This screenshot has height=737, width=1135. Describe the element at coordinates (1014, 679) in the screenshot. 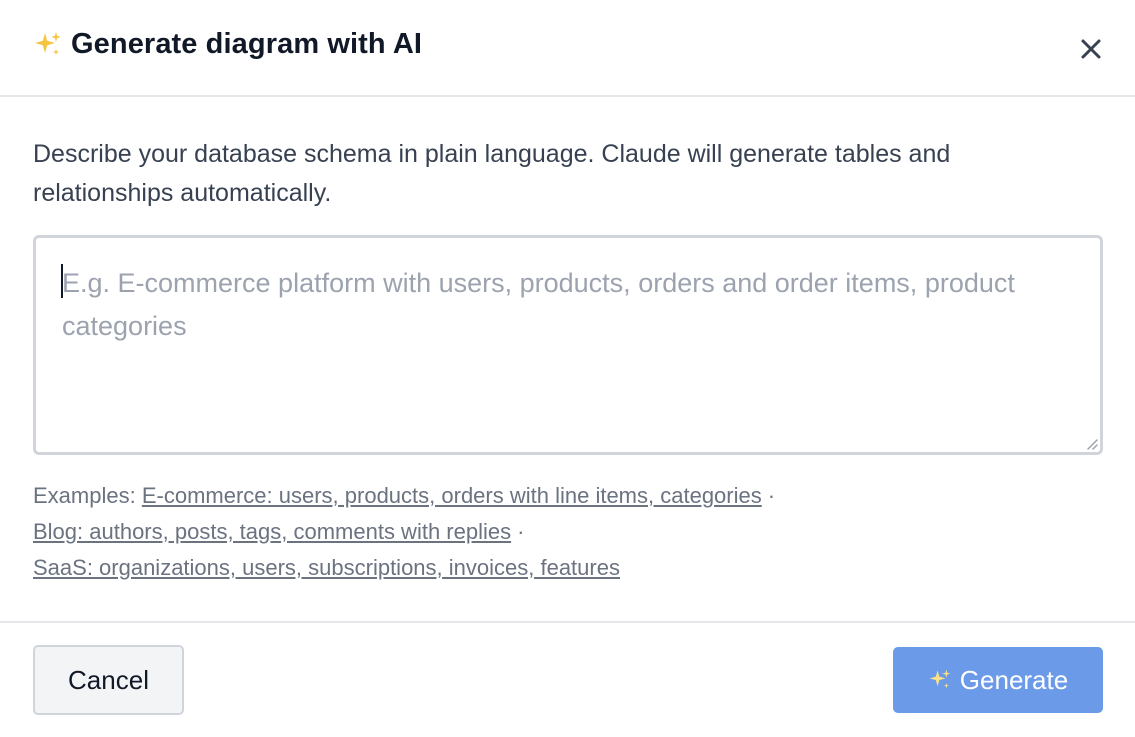

I see `generate-button-label: Generate` at that location.